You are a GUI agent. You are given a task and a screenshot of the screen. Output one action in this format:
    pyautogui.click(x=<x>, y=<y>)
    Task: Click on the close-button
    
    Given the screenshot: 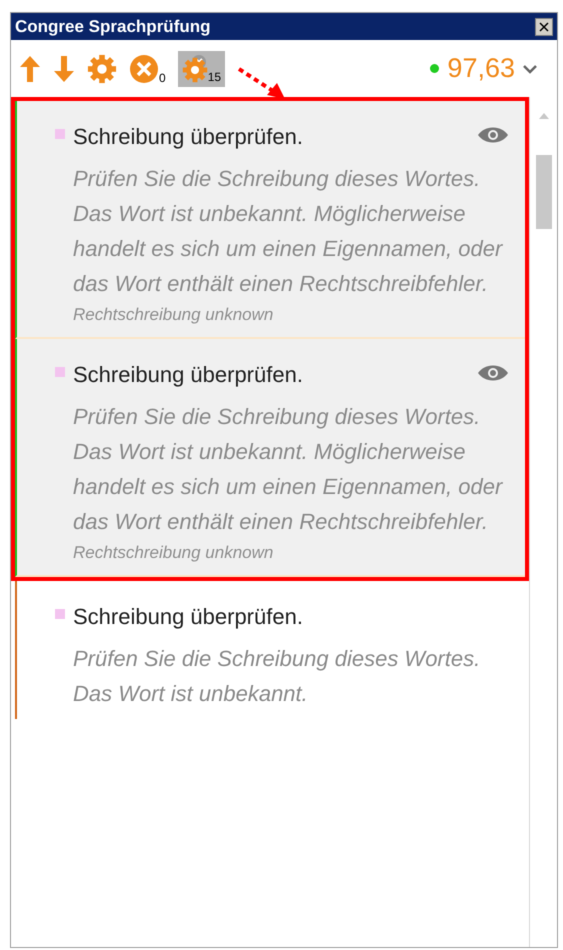 What is the action you would take?
    pyautogui.click(x=544, y=27)
    